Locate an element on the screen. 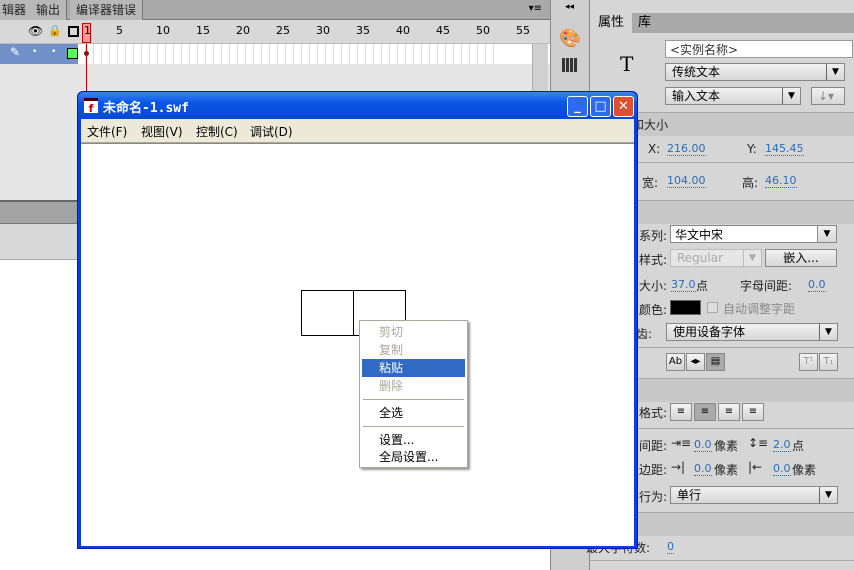 The height and width of the screenshot is (570, 854). left-margin-value: 0.0 is located at coordinates (703, 469).